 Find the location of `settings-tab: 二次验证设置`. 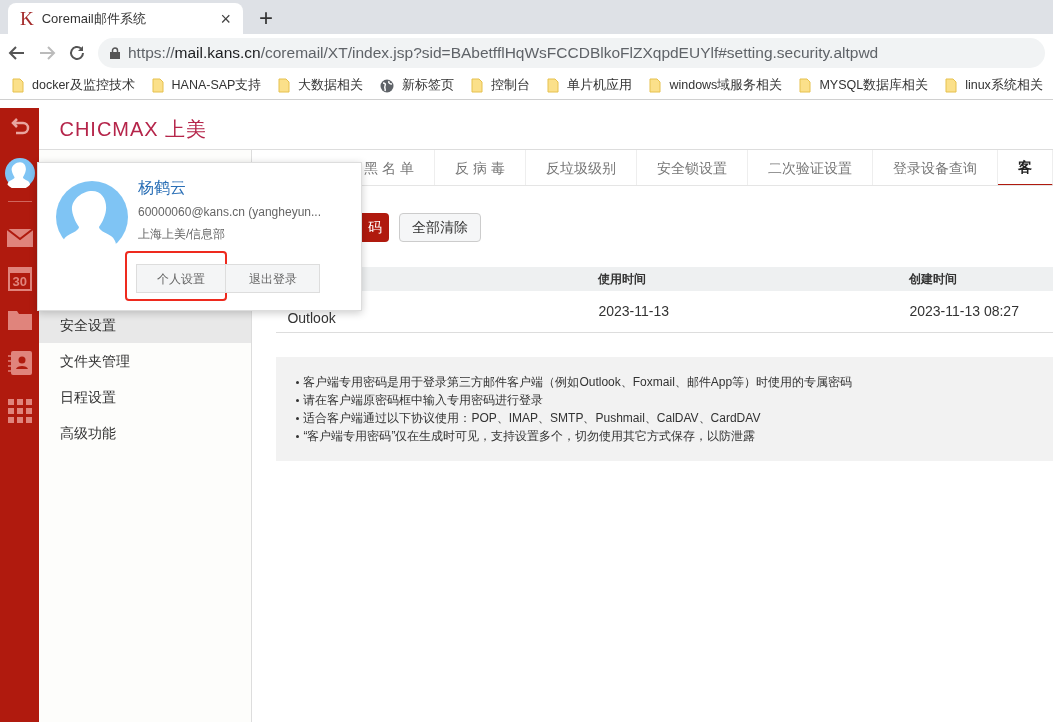

settings-tab: 二次验证设置 is located at coordinates (810, 167).